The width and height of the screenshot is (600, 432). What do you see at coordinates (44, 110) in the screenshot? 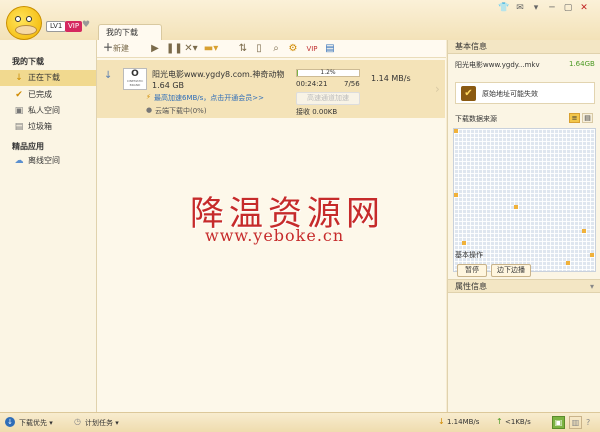
I see `sidebar-item-label: 私人空间` at bounding box center [44, 110].